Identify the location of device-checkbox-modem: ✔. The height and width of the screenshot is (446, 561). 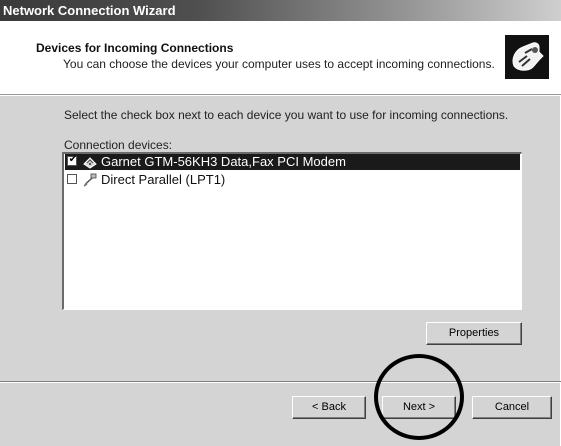
(72, 160).